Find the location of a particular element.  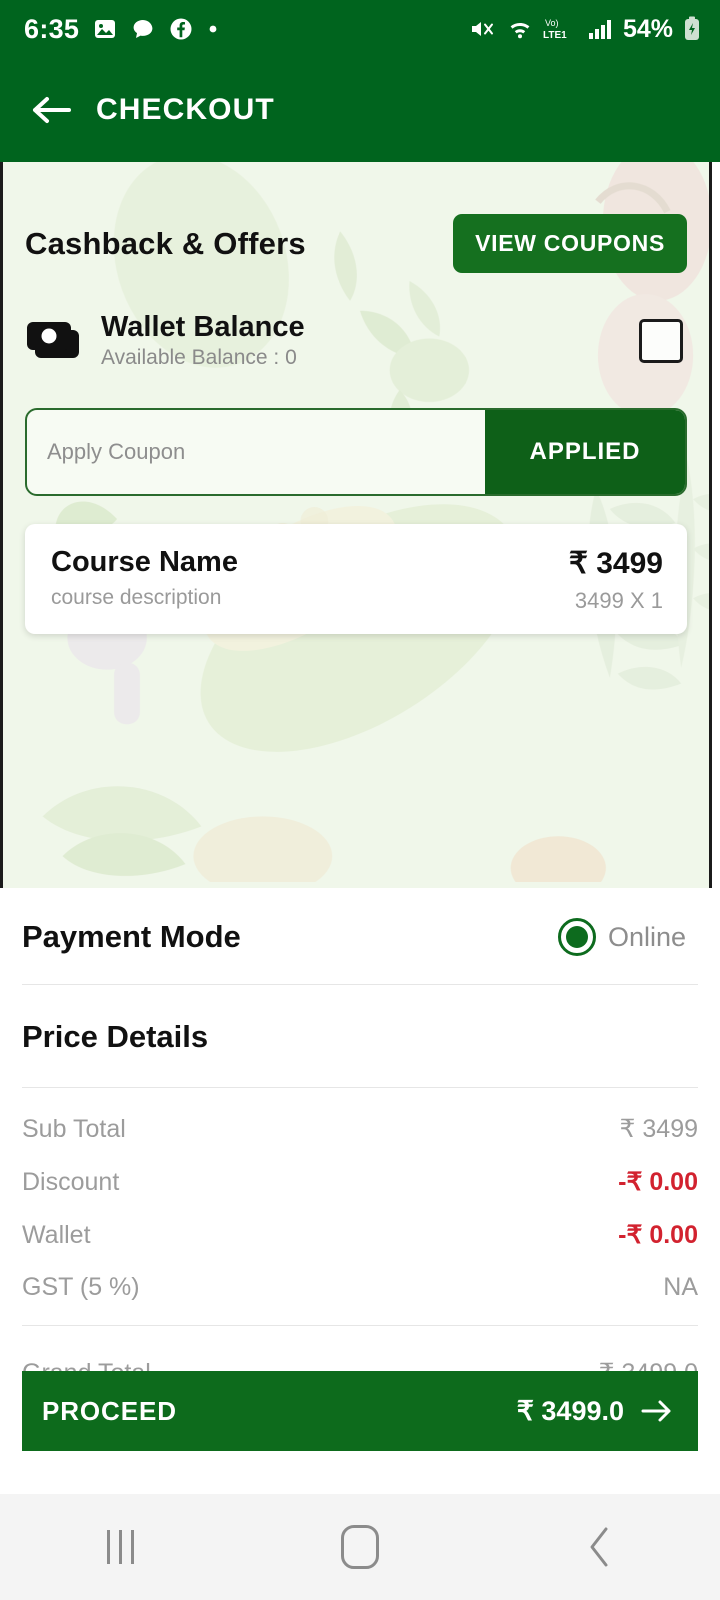

wifi-icon is located at coordinates (520, 29).